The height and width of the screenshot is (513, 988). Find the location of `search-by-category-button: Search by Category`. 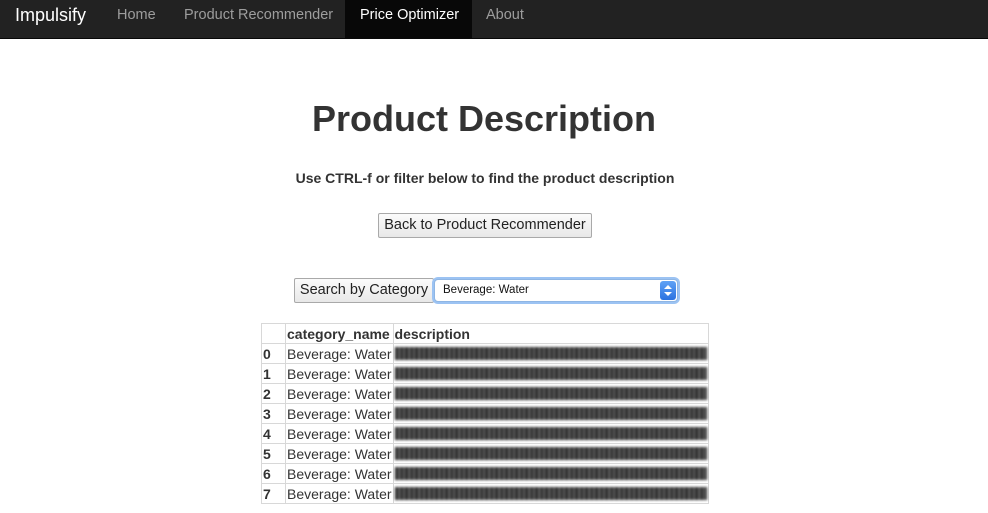

search-by-category-button: Search by Category is located at coordinates (364, 290).